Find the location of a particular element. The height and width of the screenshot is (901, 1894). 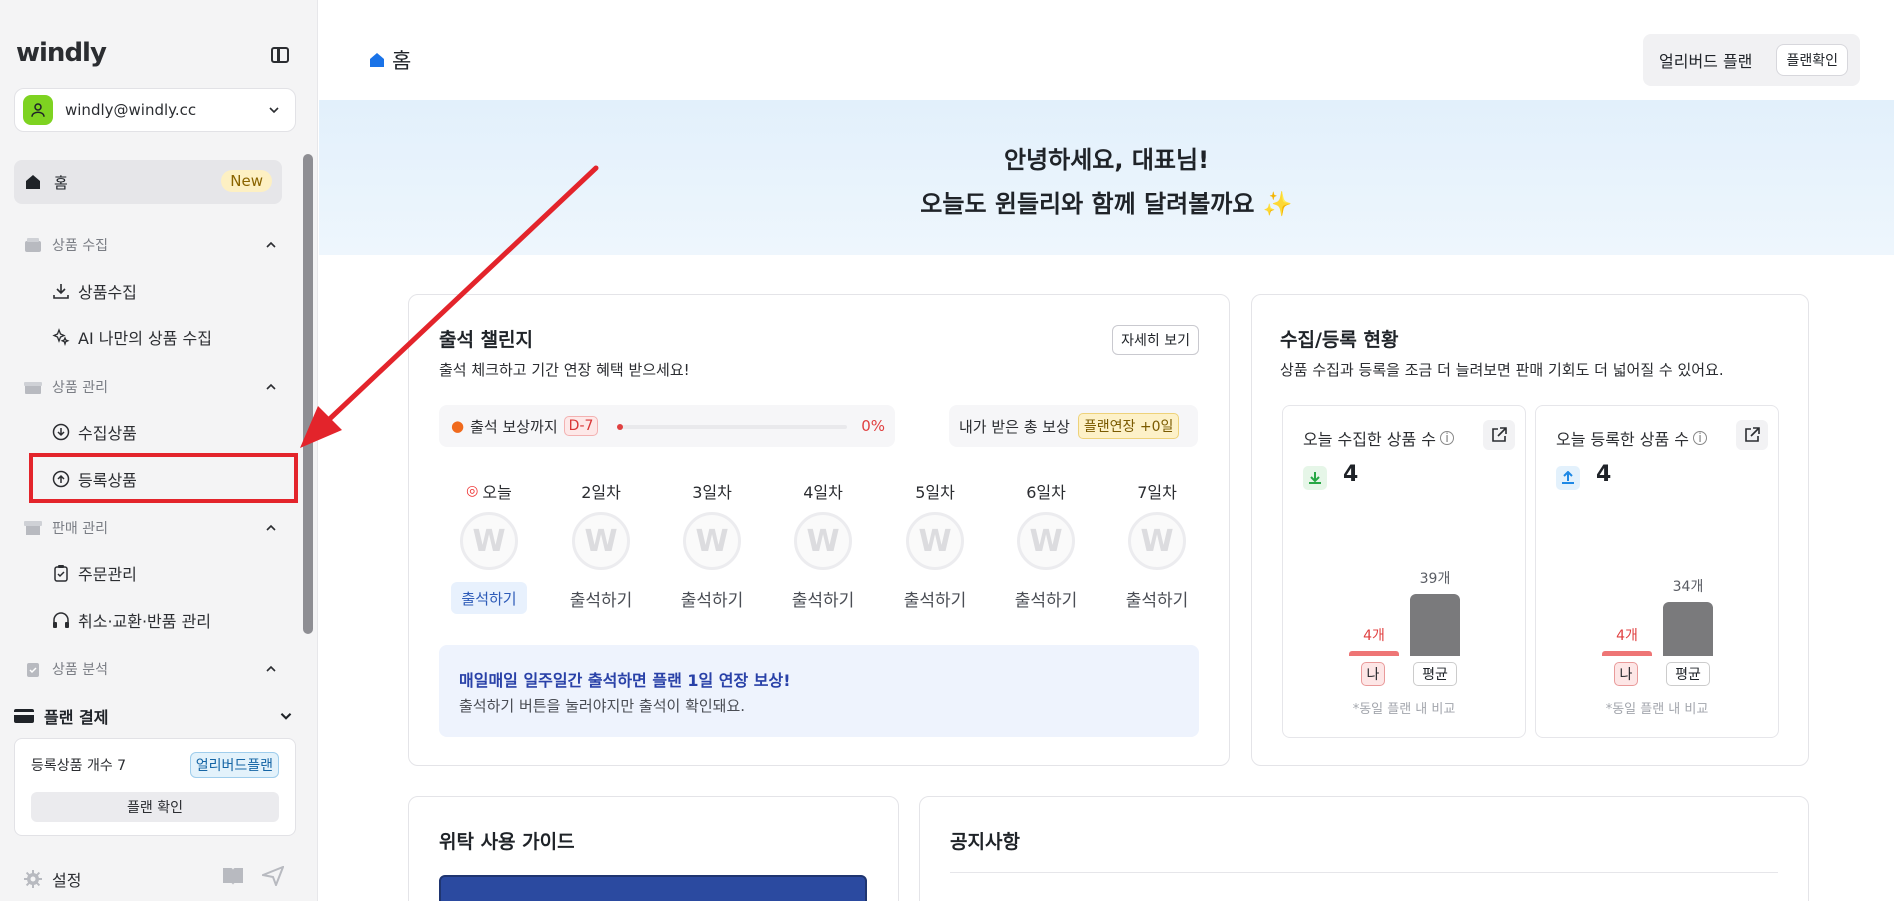

plan-check-button: 플랜 확인 is located at coordinates (155, 807).